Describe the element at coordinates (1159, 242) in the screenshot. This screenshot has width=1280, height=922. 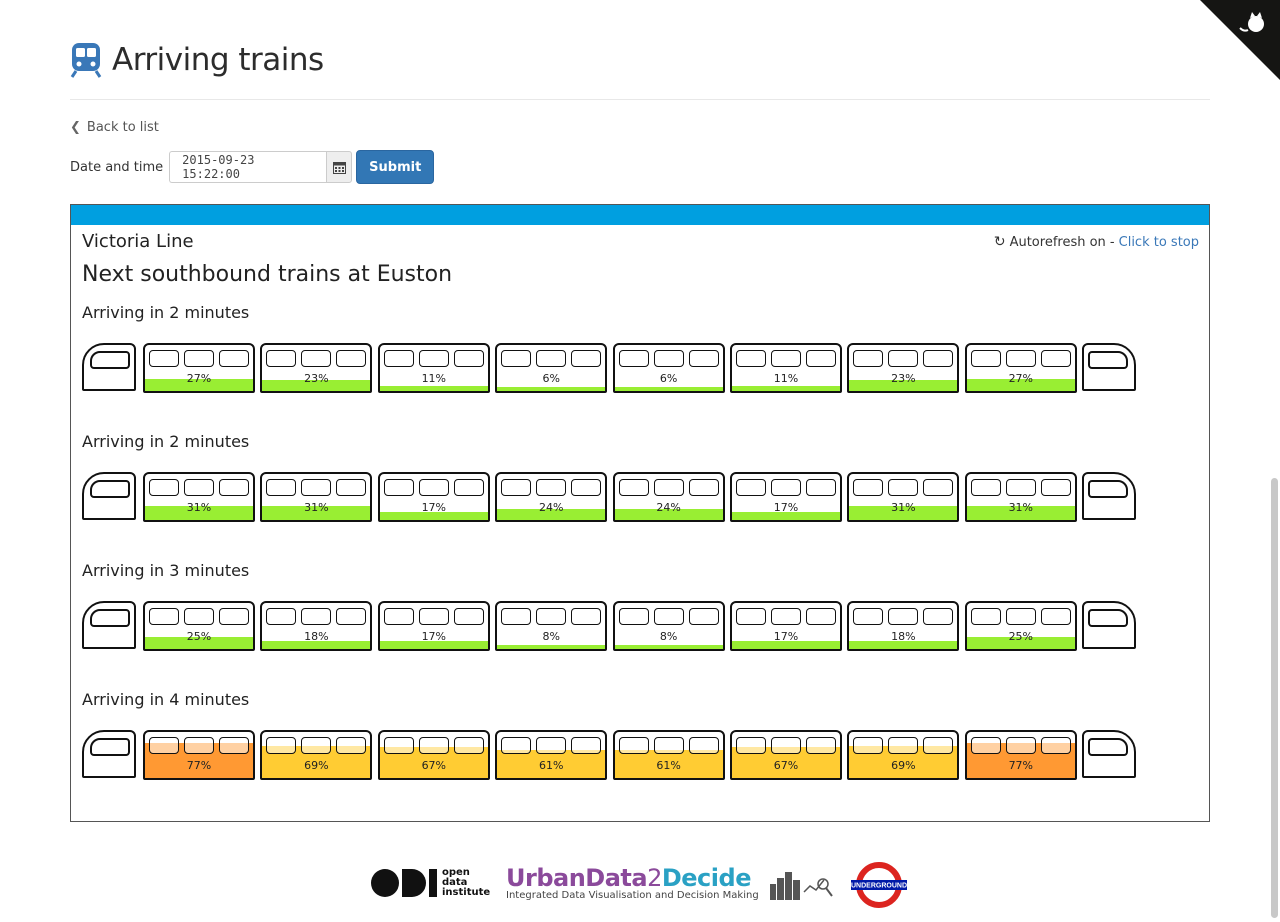
I see `stop-autorefresh-link: Click to stop` at that location.